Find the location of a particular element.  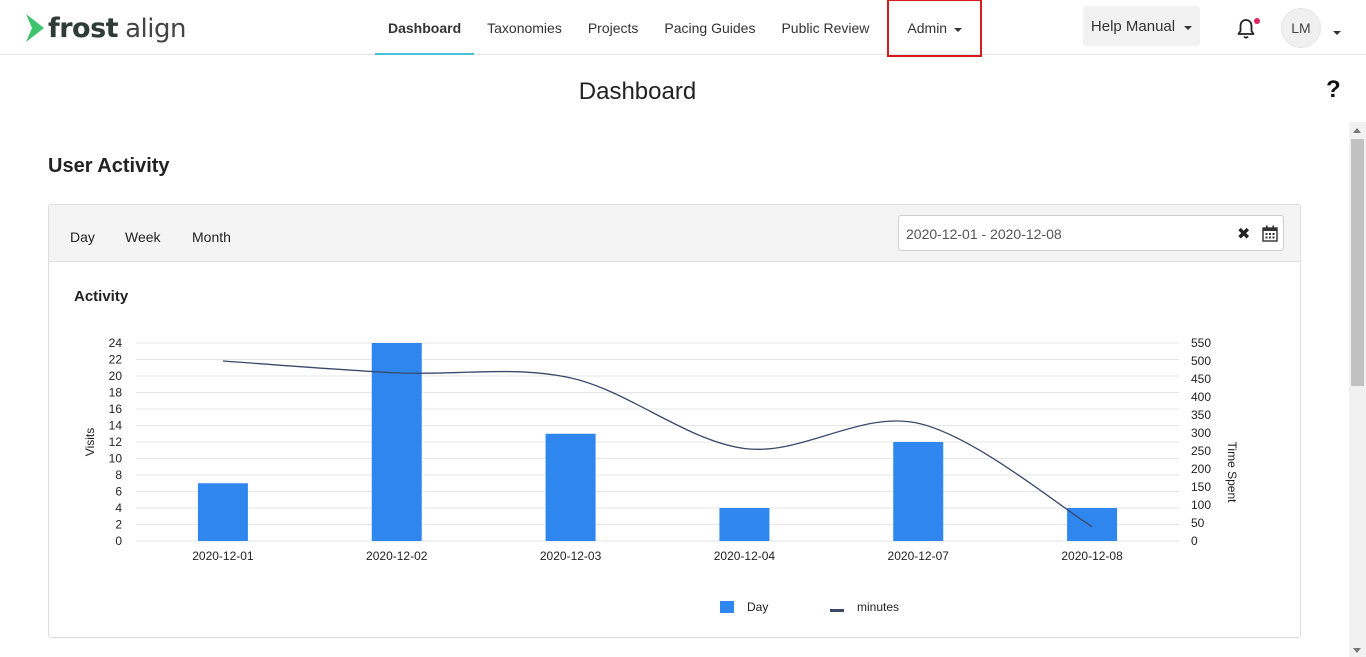

y-right-tick-label: 400 is located at coordinates (1201, 397).